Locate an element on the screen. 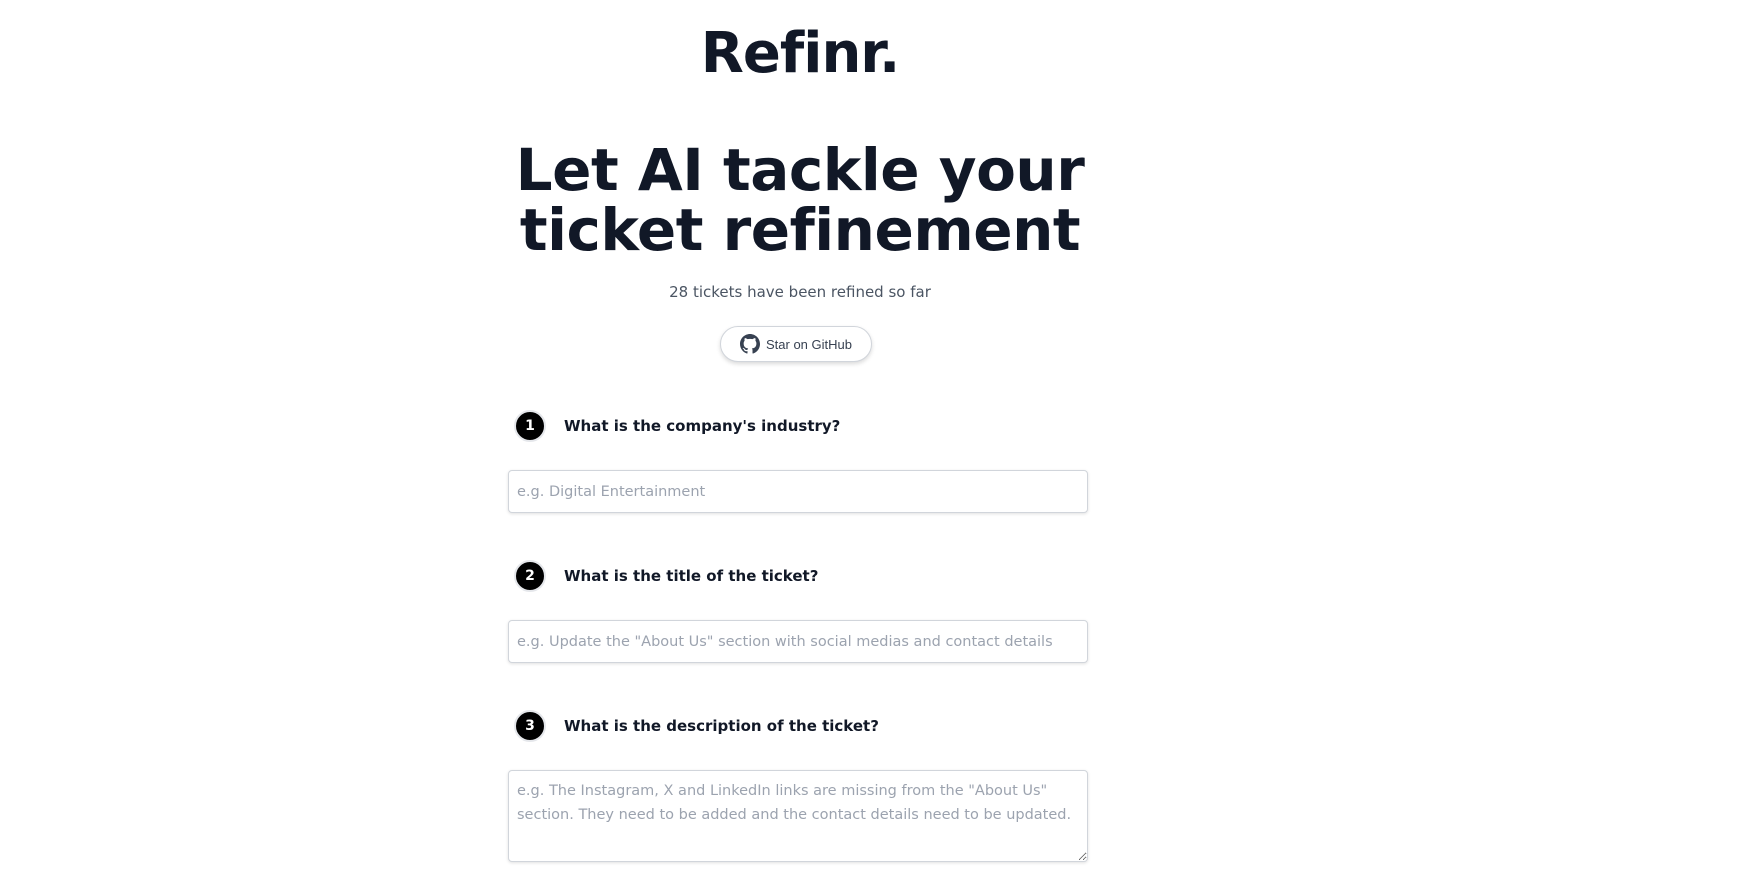 Image resolution: width=1741 pixels, height=879 pixels. refined-ticket-counter: 28 tickets have been refined so far is located at coordinates (800, 292).